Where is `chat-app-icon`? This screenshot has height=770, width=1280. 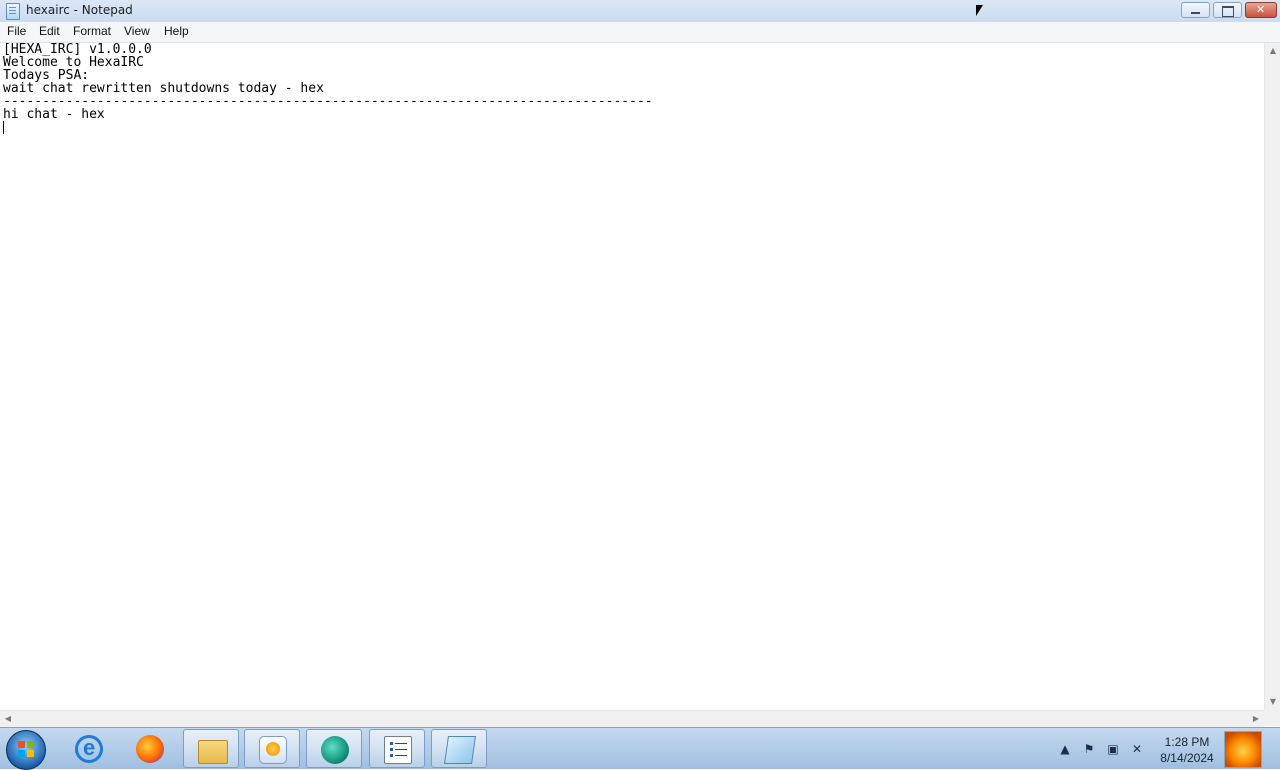
chat-app-icon is located at coordinates (335, 750).